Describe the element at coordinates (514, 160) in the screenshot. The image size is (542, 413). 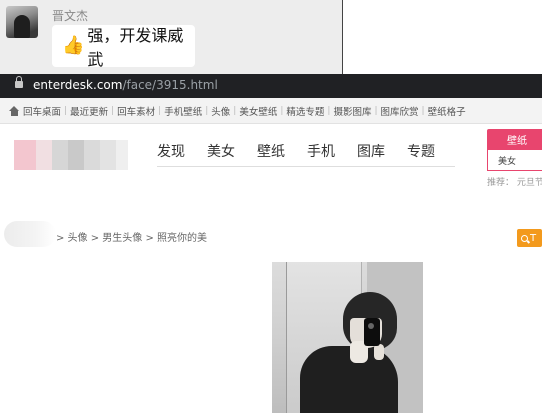
I see `search-input: 美女` at that location.